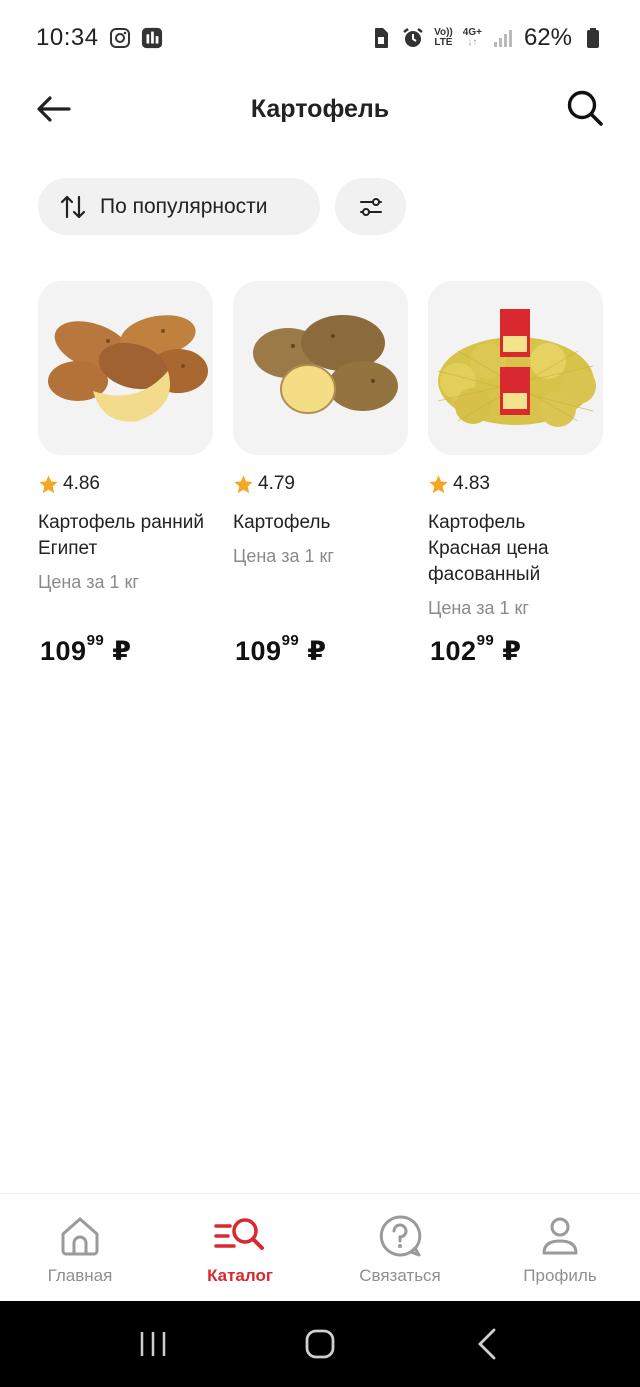 The image size is (640, 1387). I want to click on rating-value: 4.86, so click(81, 483).